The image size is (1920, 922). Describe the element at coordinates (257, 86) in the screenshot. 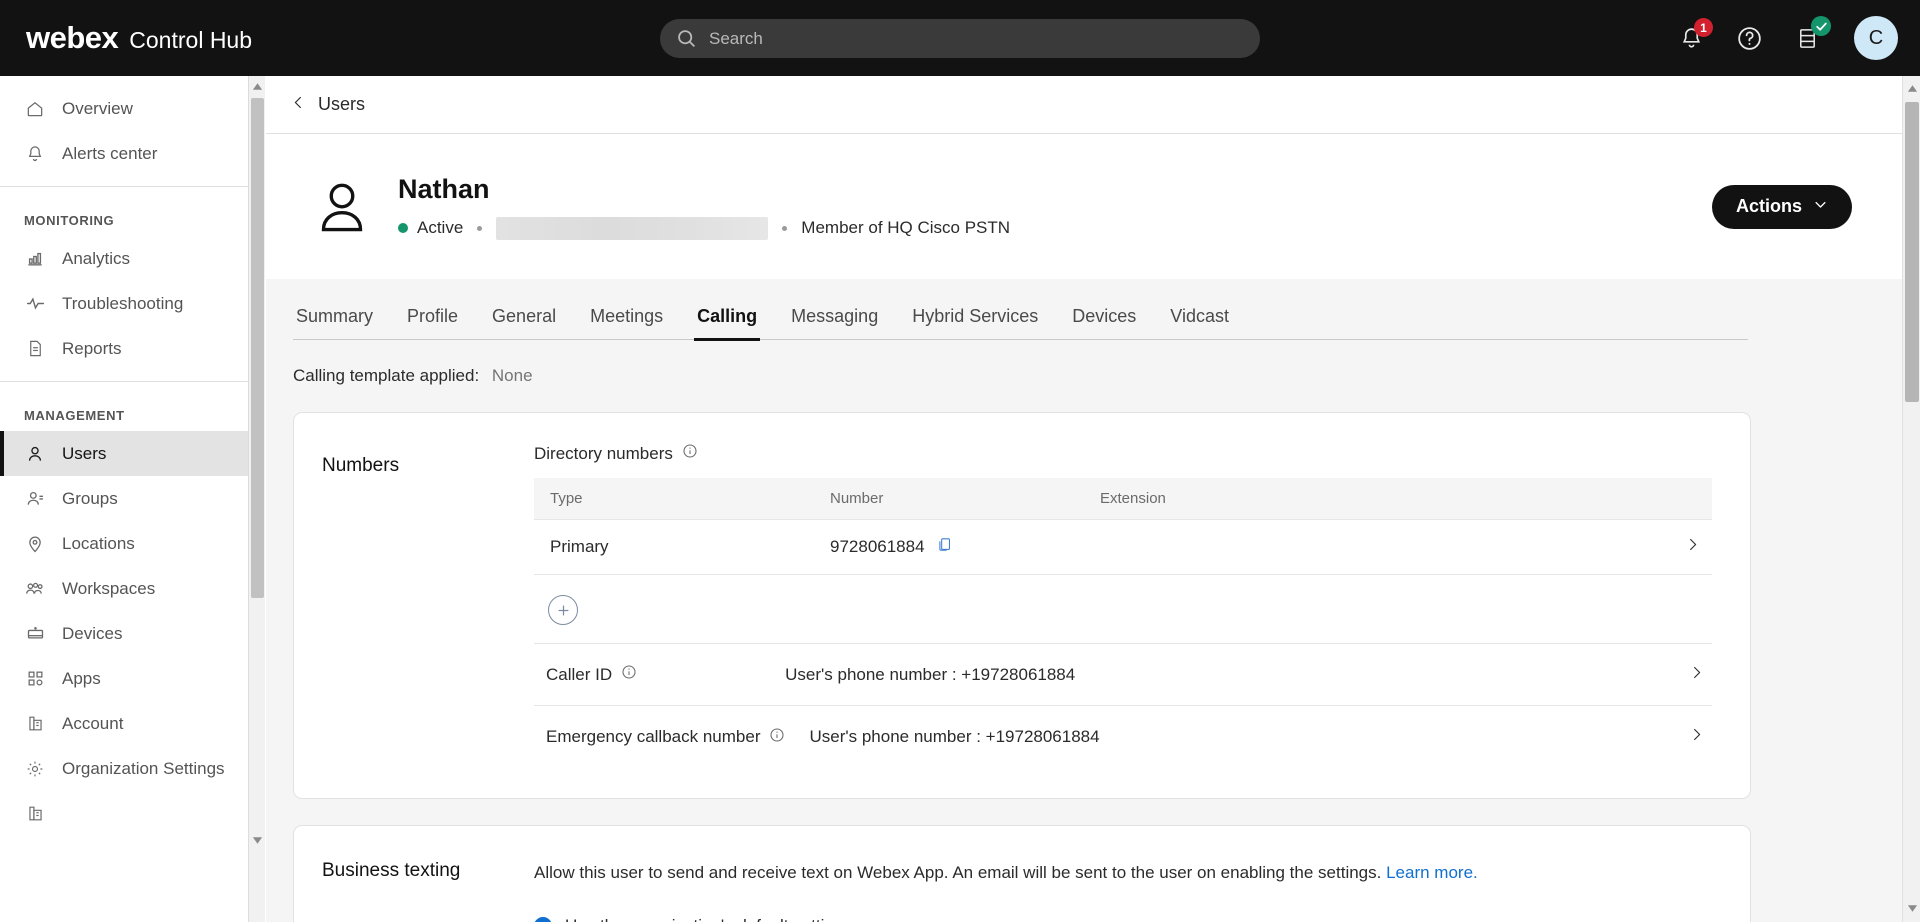

I see `sidebar-scroll-up-icon` at that location.